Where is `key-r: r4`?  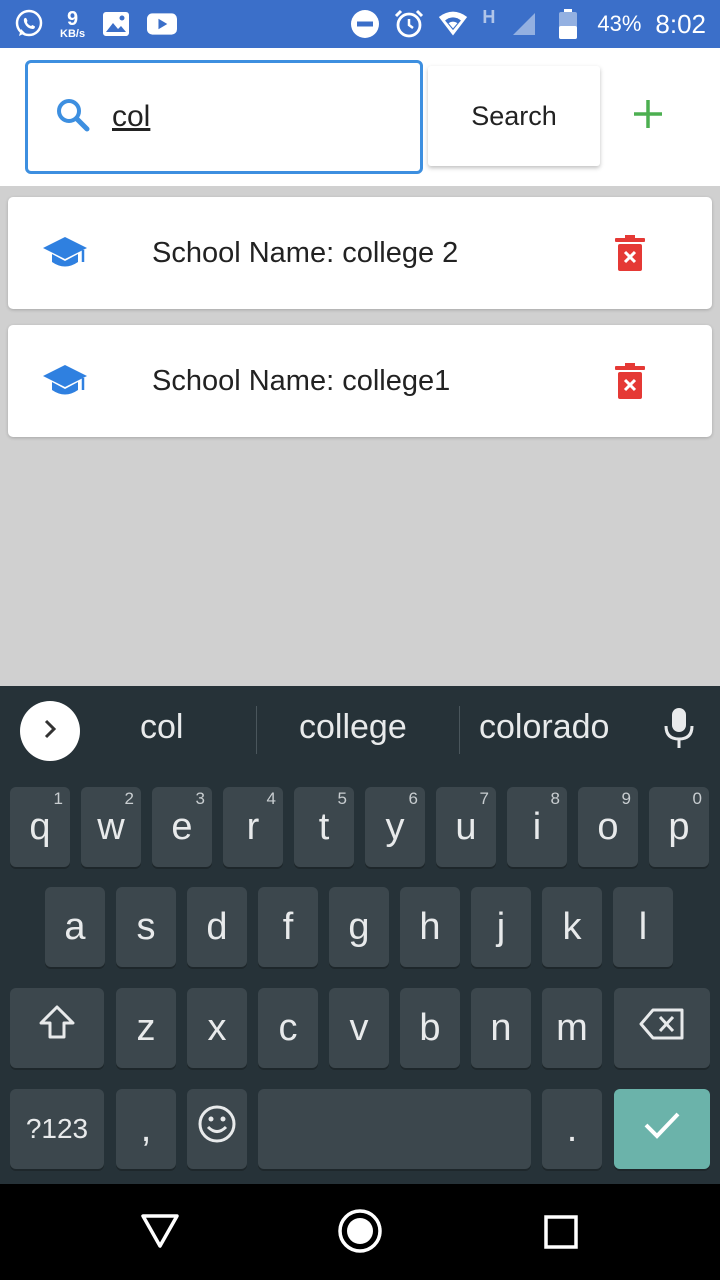
key-r: r4 is located at coordinates (253, 827).